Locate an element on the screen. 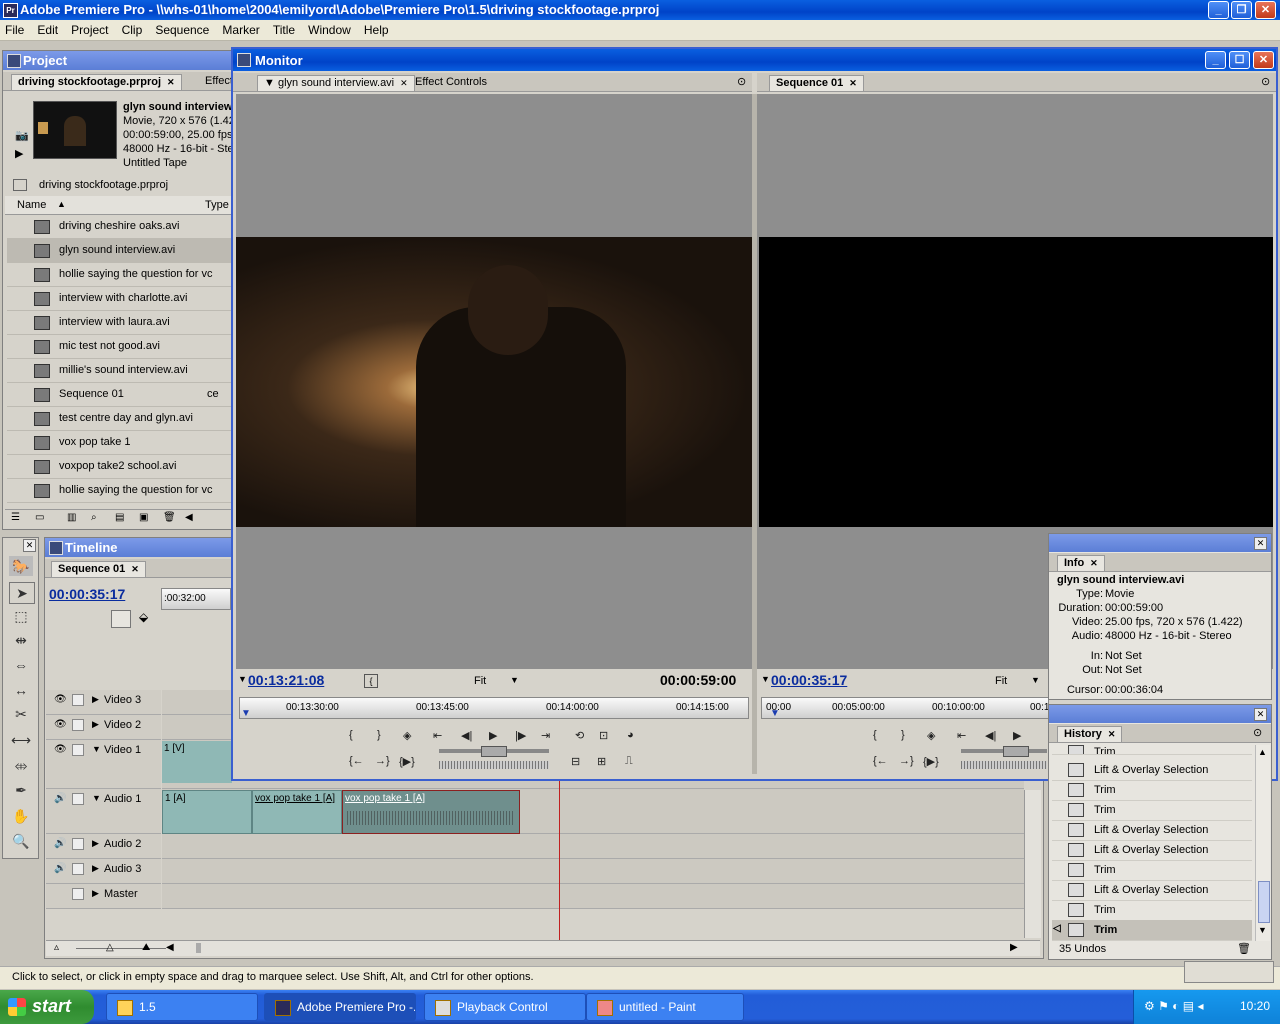 The height and width of the screenshot is (1024, 1280). program-set-marker-icon: ◈ is located at coordinates (931, 735).